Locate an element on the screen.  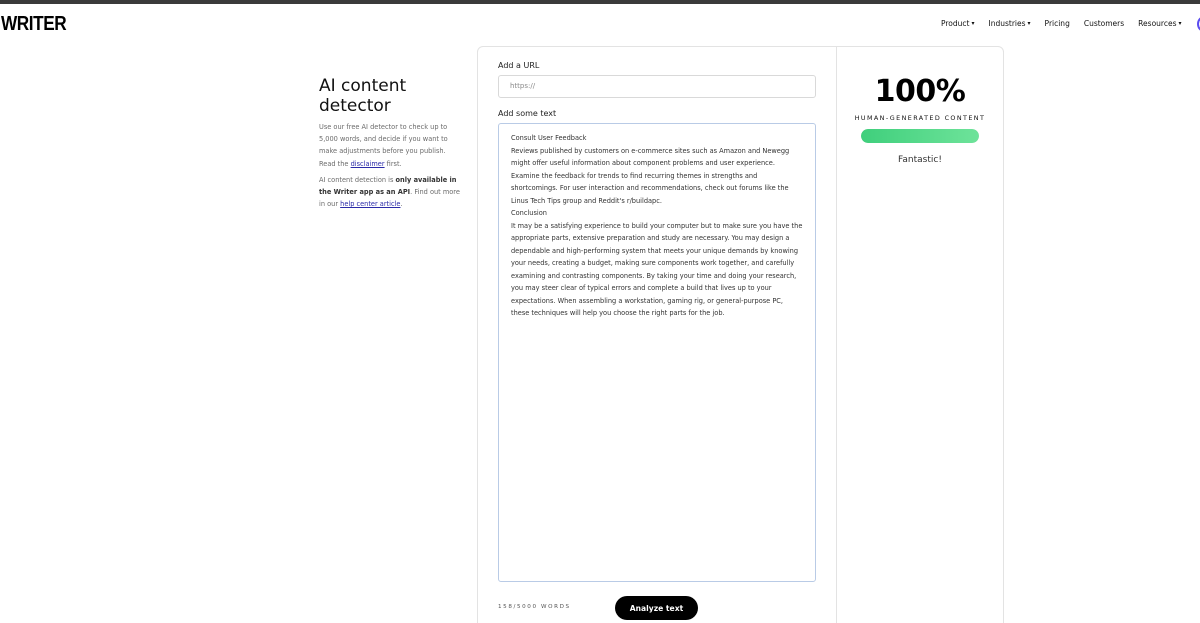
nav-item-label: Customers is located at coordinates (1104, 23).